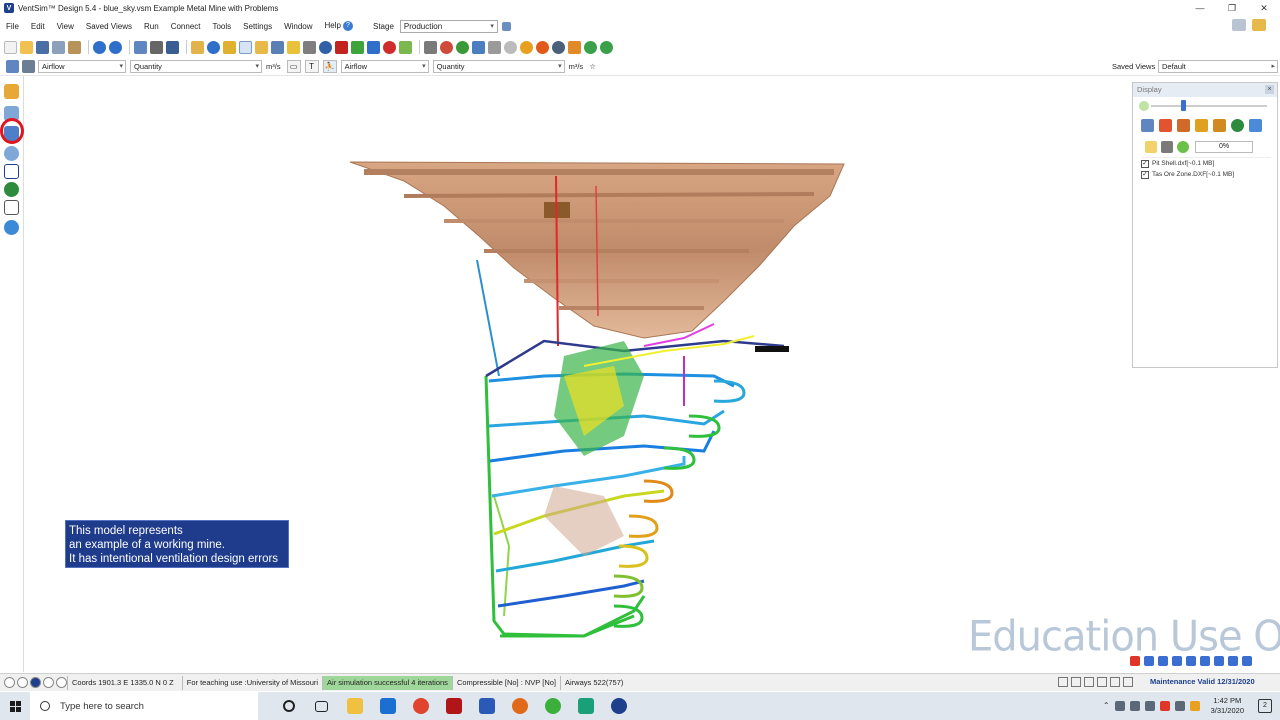 The height and width of the screenshot is (720, 1280). Describe the element at coordinates (1227, 706) in the screenshot. I see `clock: 1:42 PM 3/31/2020` at that location.